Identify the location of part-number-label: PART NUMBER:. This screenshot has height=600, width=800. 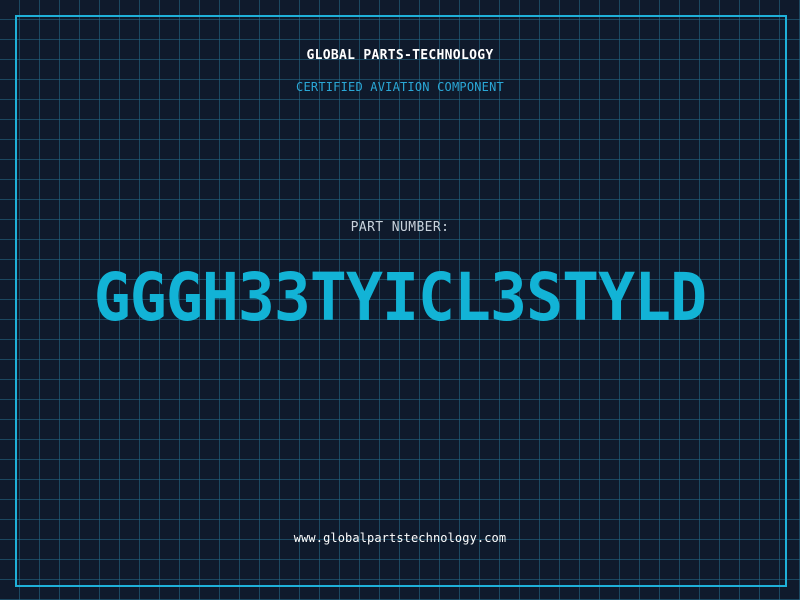
(400, 227).